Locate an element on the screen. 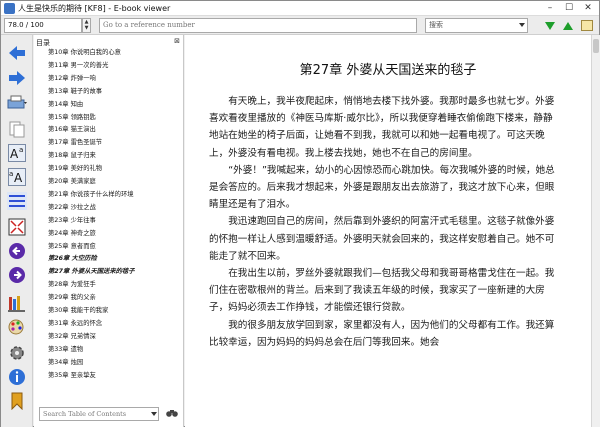 This screenshot has height=427, width=600. toc-item: 第21章 你说孩子什么样的环境 is located at coordinates (113, 194).